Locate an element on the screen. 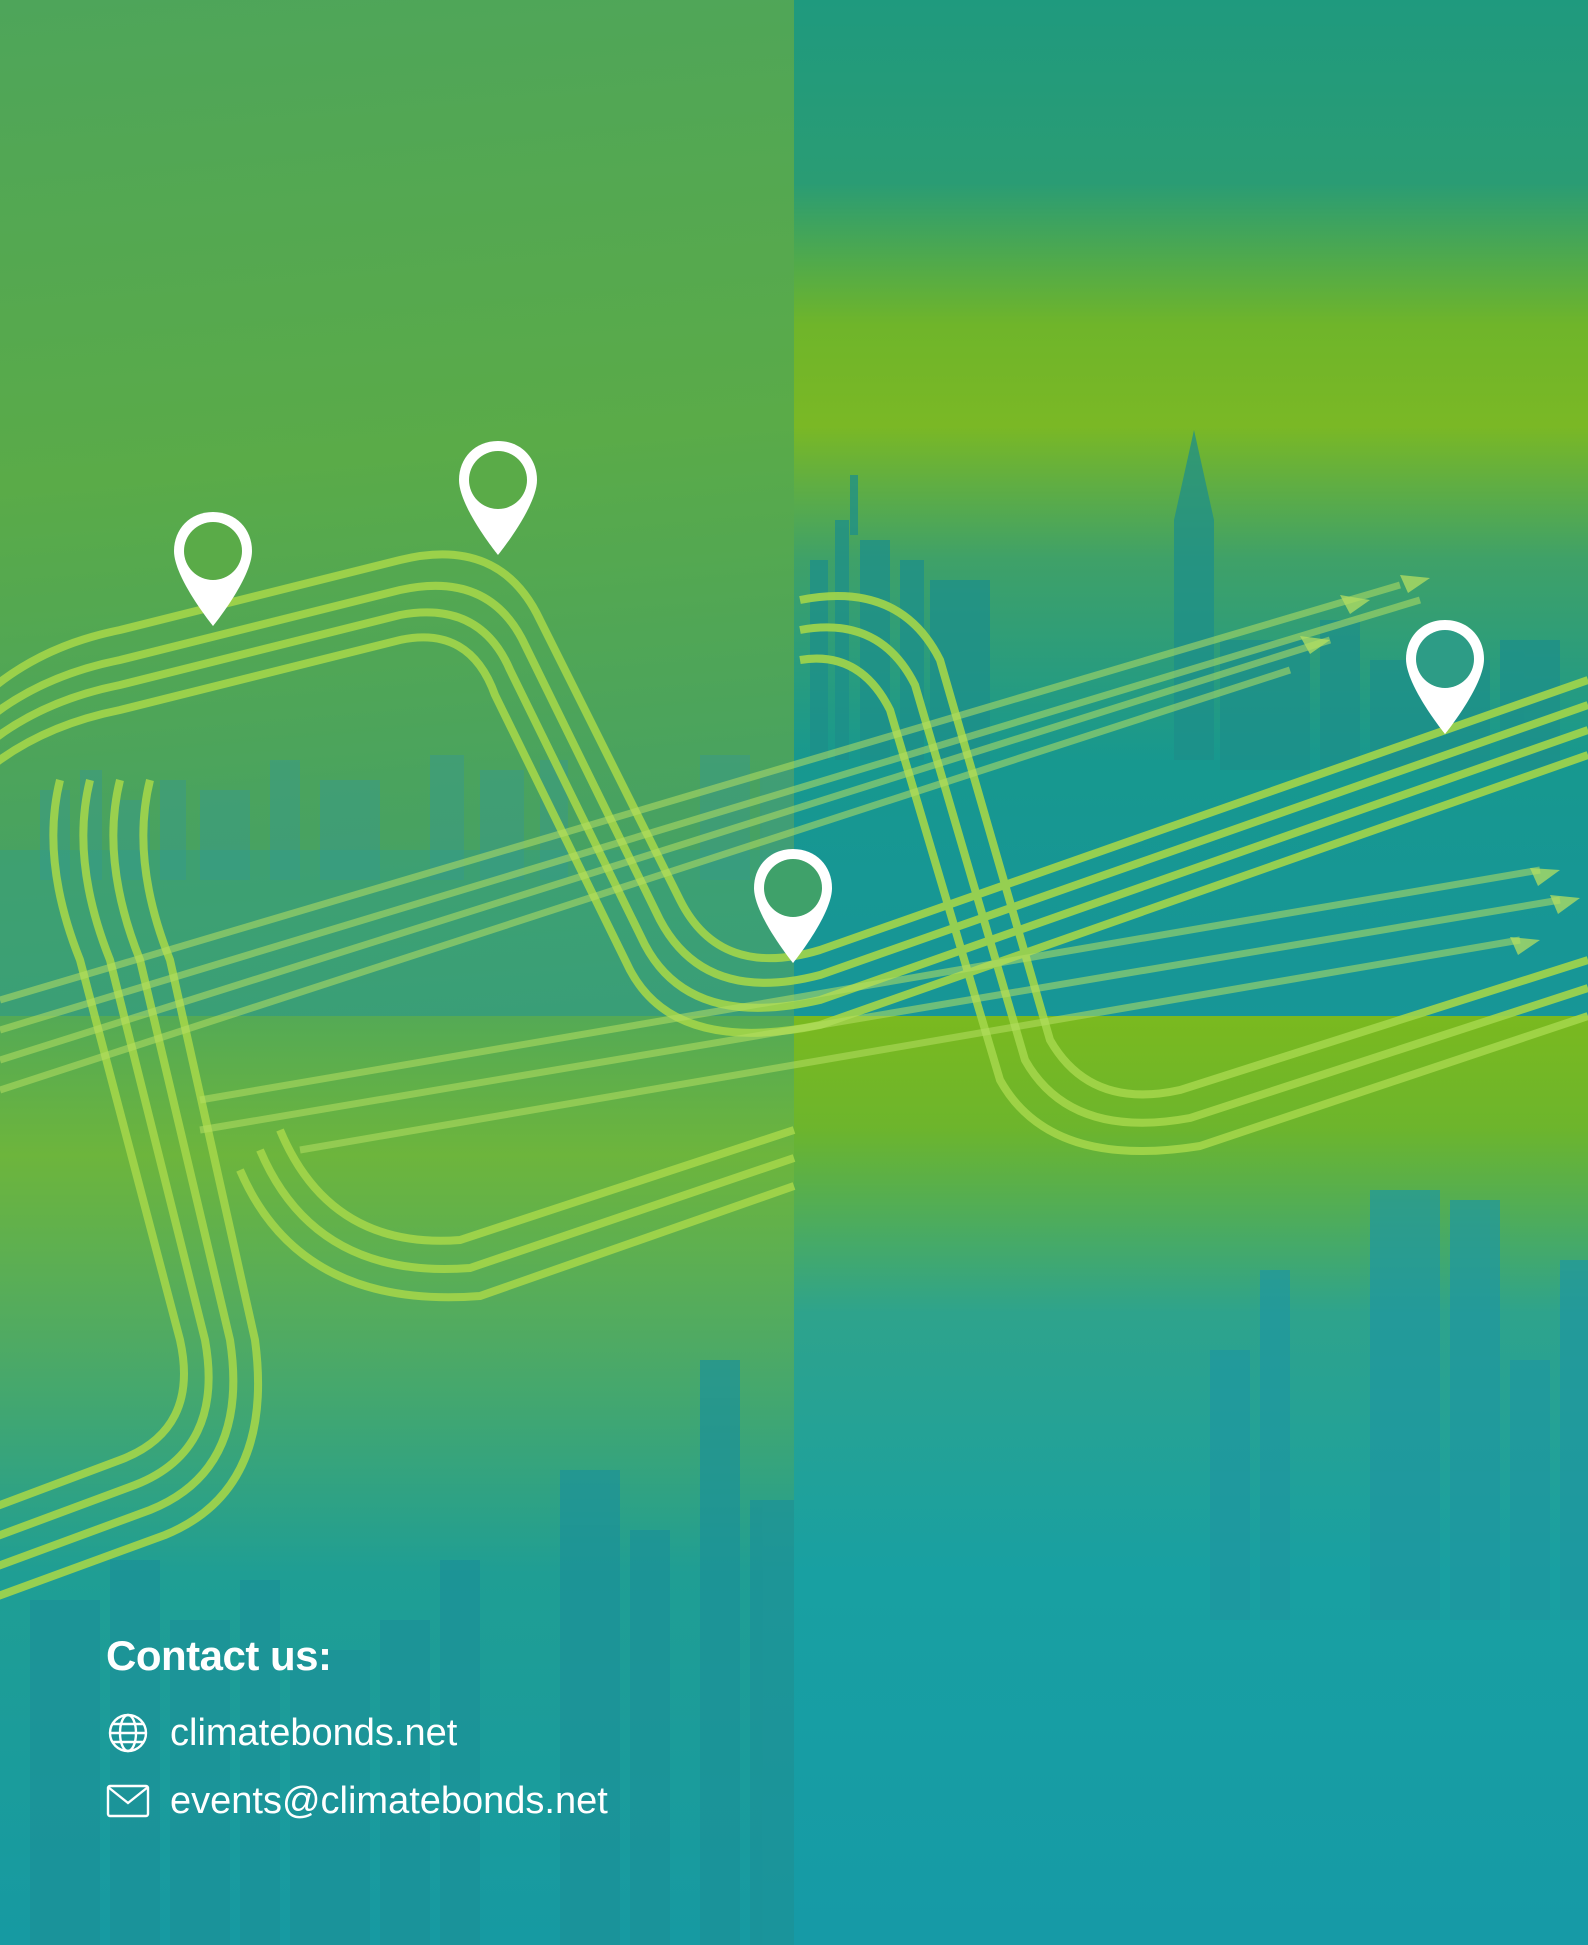 The height and width of the screenshot is (1945, 1588). globe-icon is located at coordinates (128, 1733).